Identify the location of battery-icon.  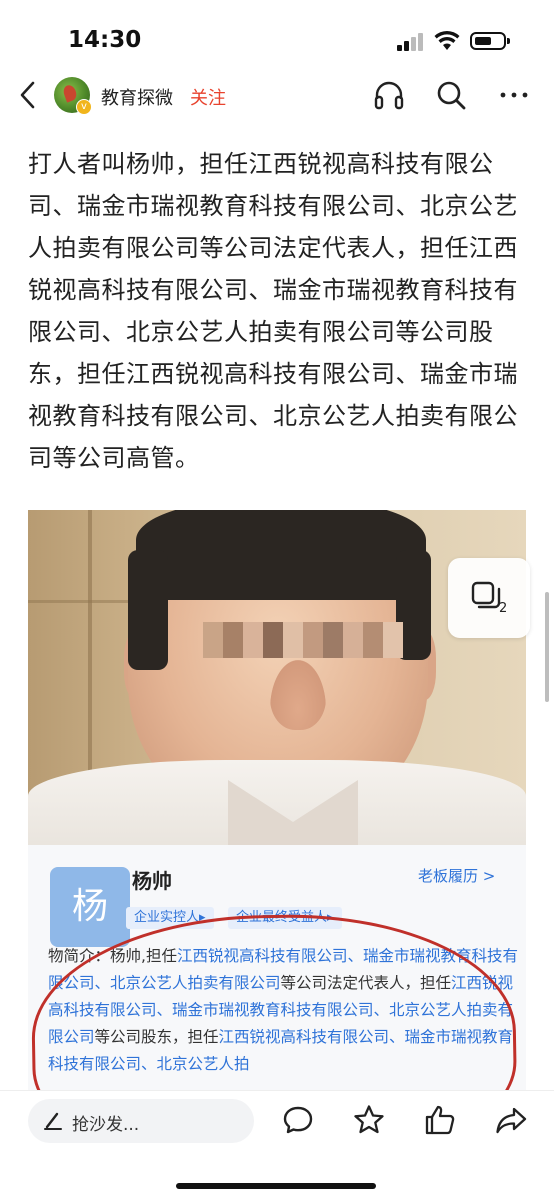
(490, 41).